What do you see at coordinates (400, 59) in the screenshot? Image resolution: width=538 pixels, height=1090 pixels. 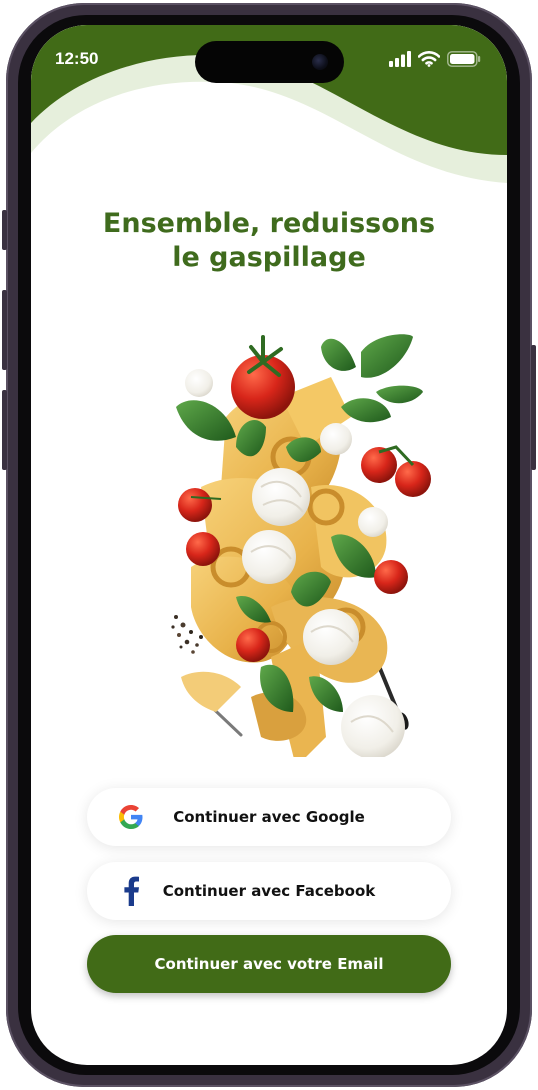 I see `cellular-signal-icon` at bounding box center [400, 59].